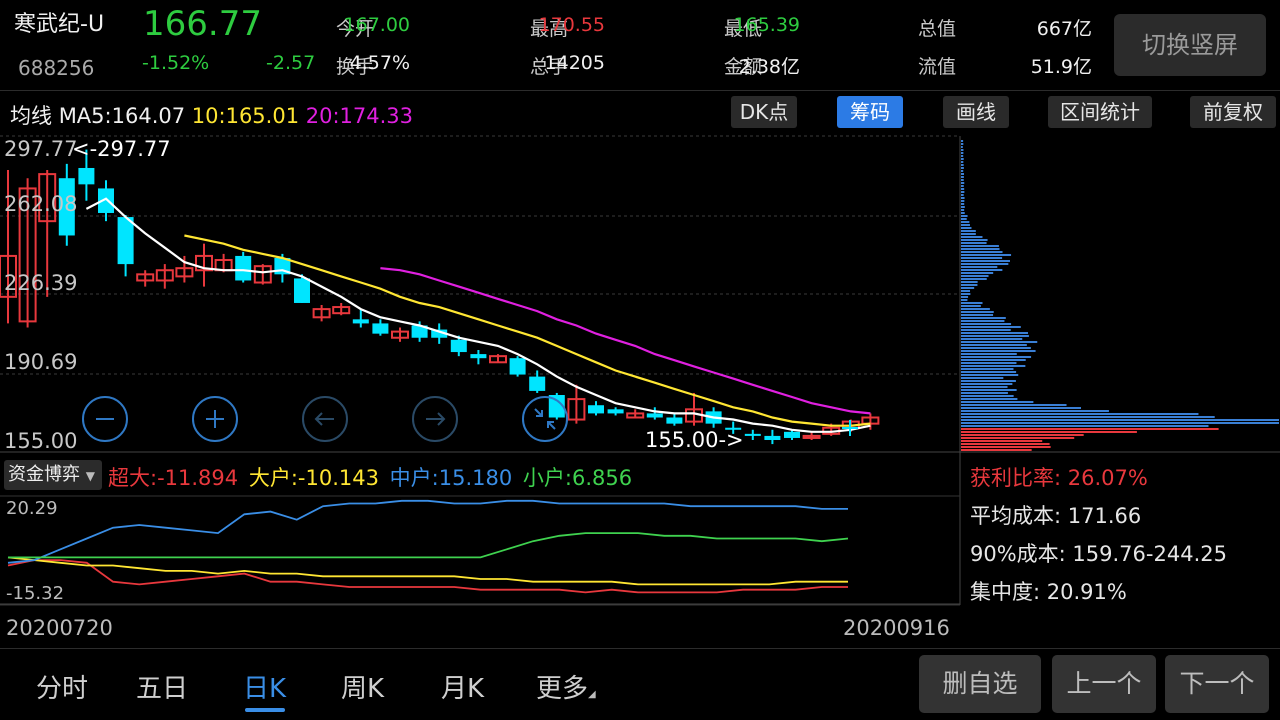  Describe the element at coordinates (90, 476) in the screenshot. I see `caret-down-icon: ▼` at that location.